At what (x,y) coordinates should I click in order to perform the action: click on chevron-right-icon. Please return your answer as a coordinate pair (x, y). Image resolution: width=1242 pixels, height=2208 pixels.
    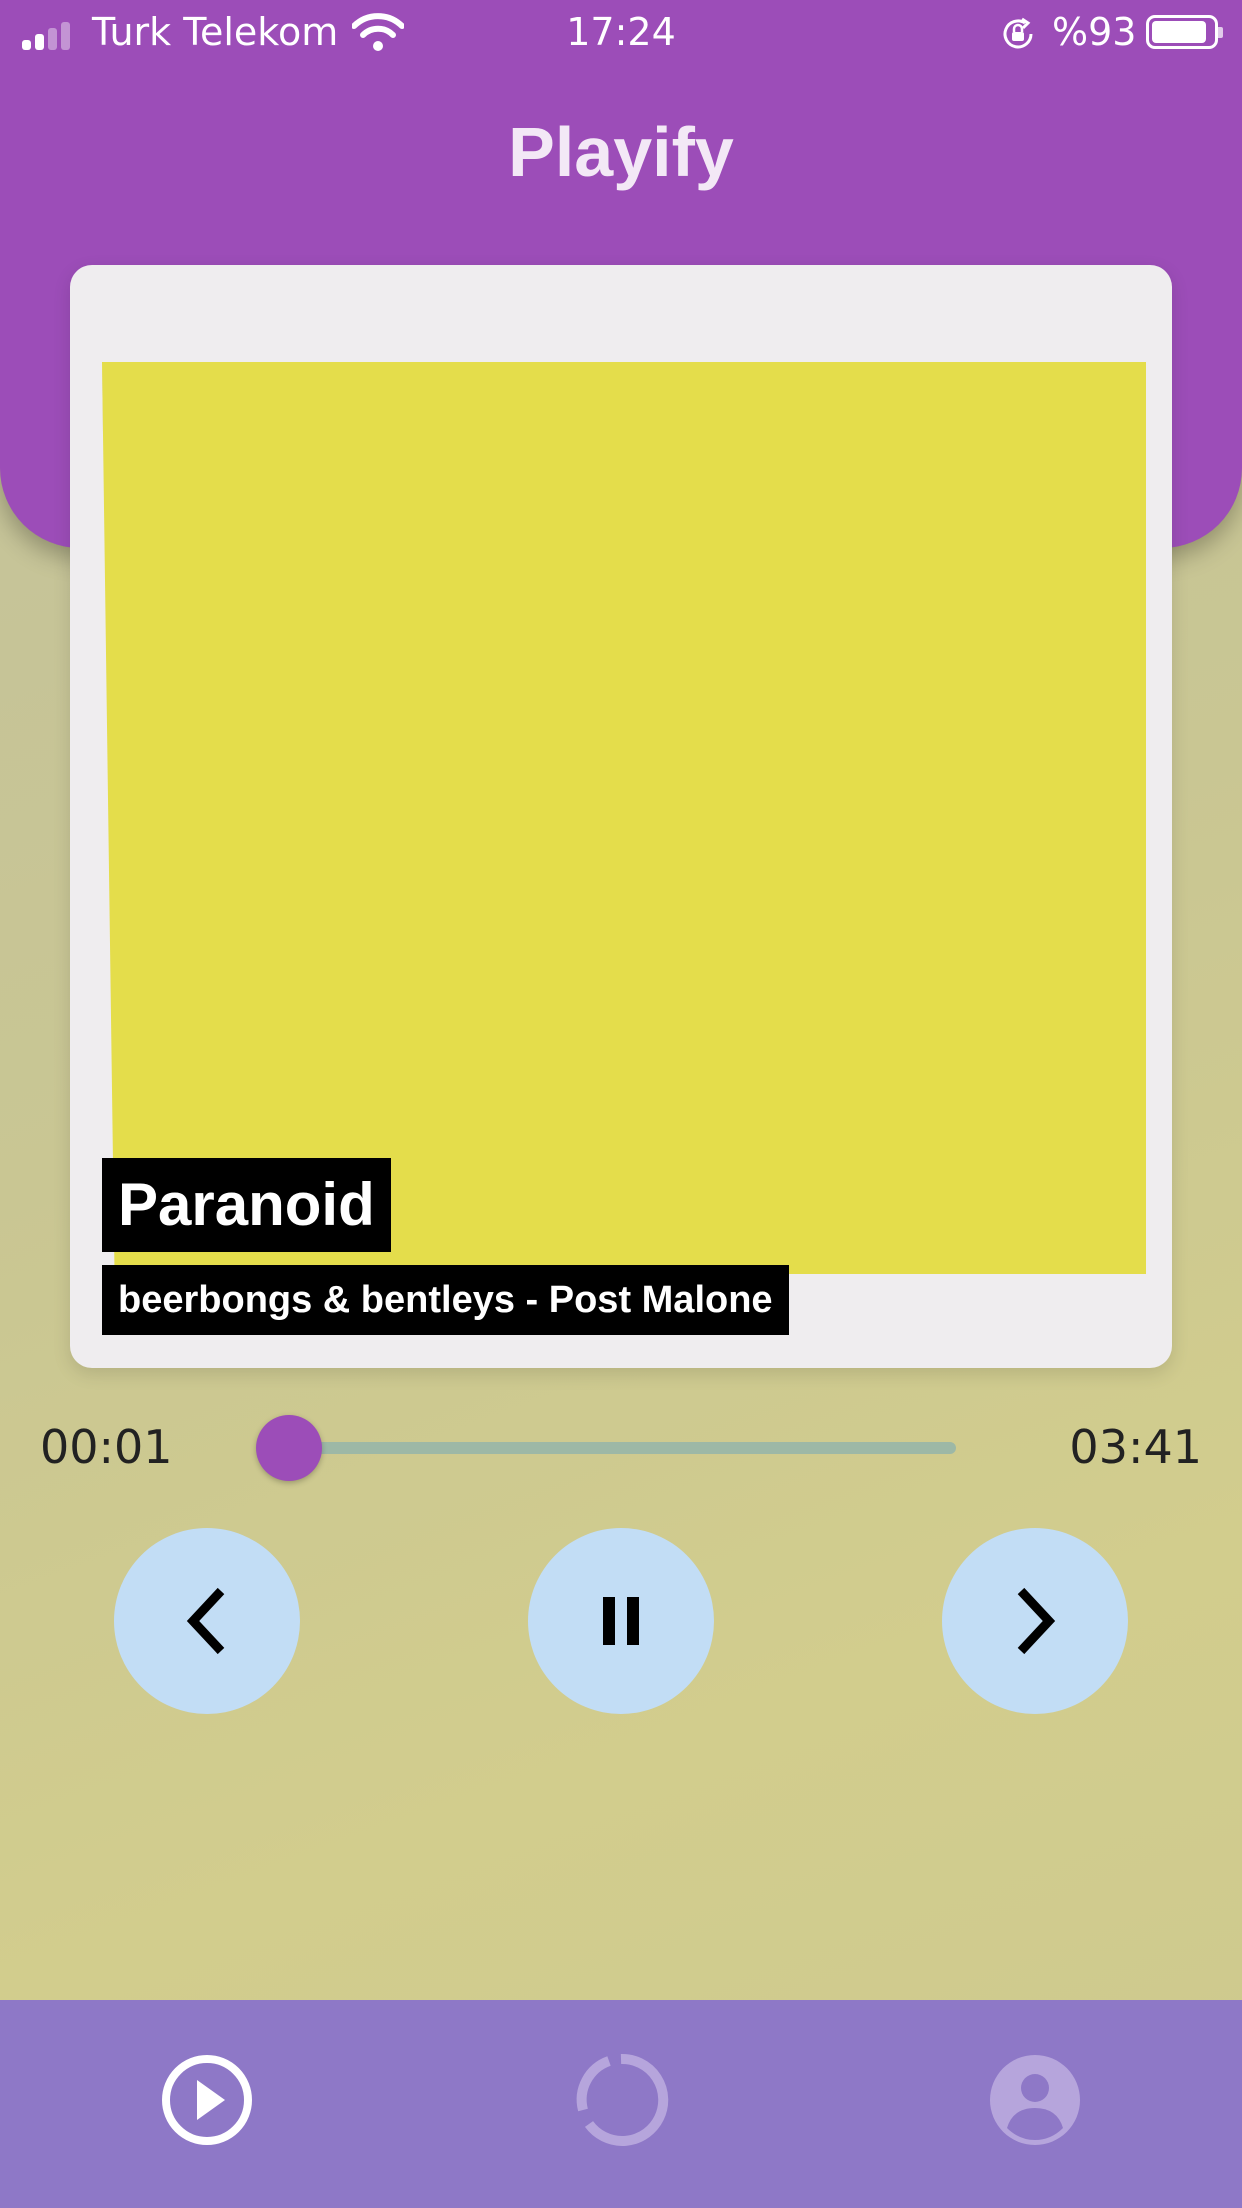
    Looking at the image, I should click on (1036, 1621).